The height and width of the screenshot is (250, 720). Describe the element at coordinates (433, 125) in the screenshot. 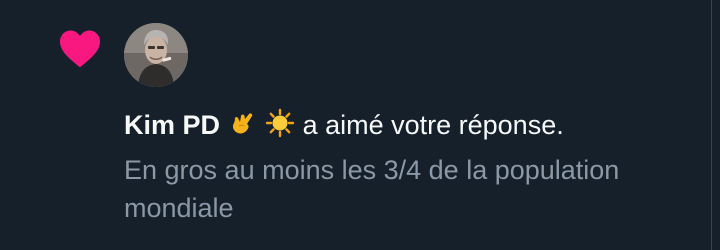

I see `notification-action-text: a aimé votre réponse.` at that location.